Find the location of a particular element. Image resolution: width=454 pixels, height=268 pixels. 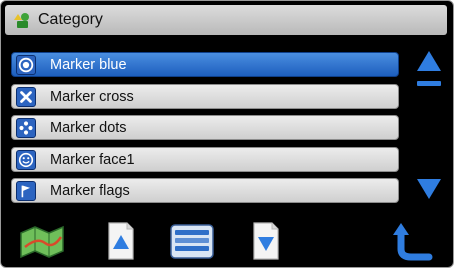

list-item-marker-cross: Marker cross is located at coordinates (205, 96).